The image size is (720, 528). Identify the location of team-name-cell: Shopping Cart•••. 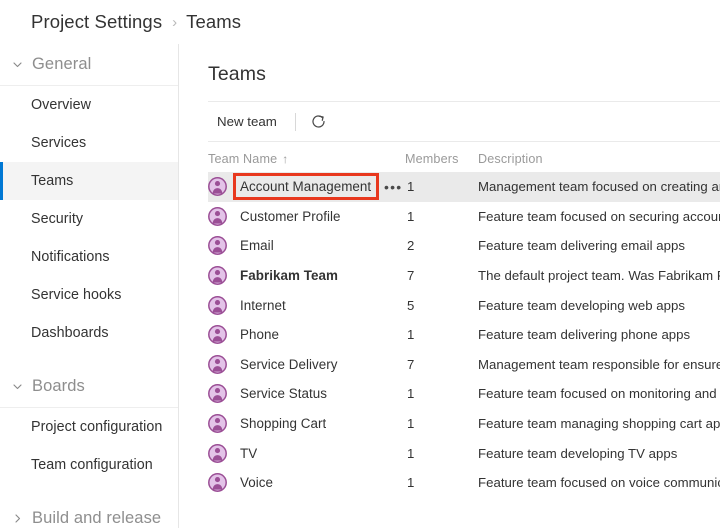
(306, 423).